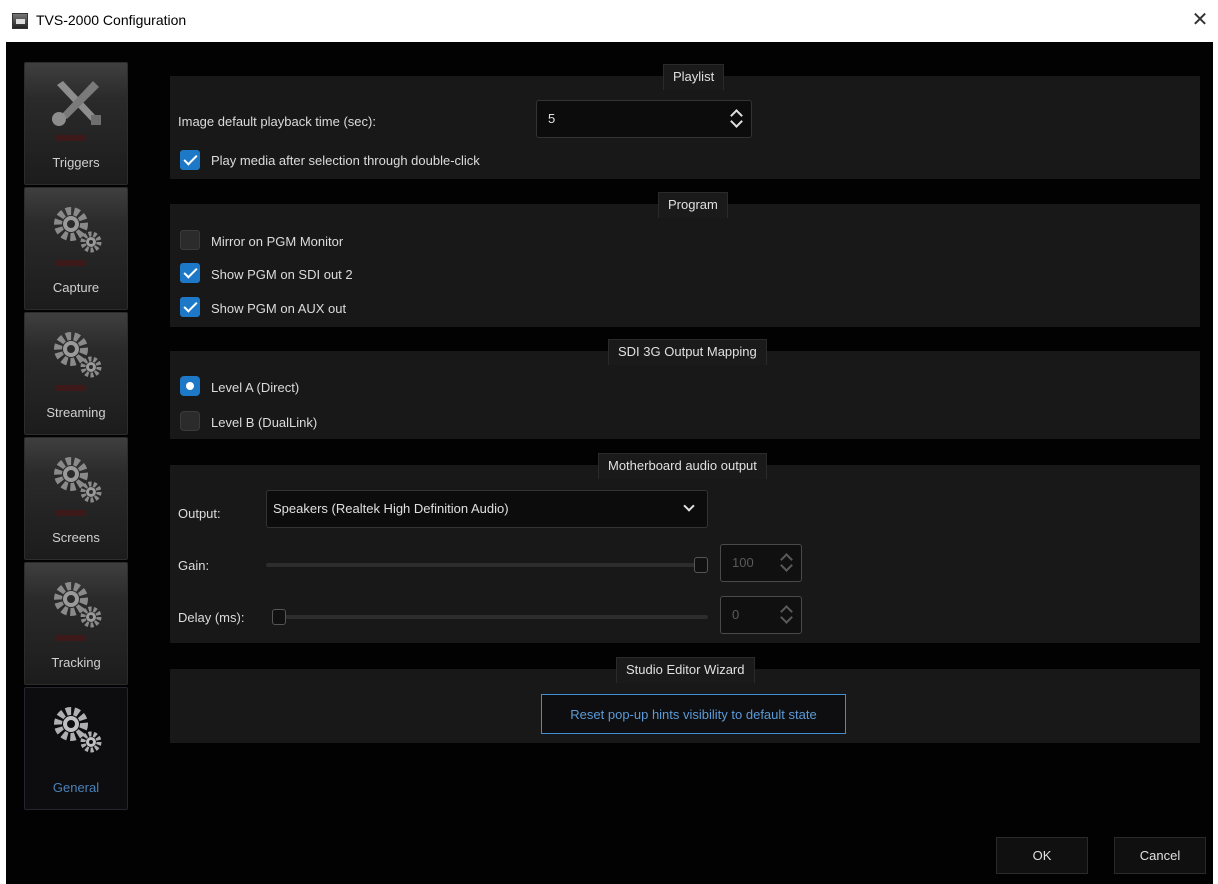 Image resolution: width=1218 pixels, height=884 pixels. What do you see at coordinates (211, 617) in the screenshot?
I see `delay-label: Delay (ms):` at bounding box center [211, 617].